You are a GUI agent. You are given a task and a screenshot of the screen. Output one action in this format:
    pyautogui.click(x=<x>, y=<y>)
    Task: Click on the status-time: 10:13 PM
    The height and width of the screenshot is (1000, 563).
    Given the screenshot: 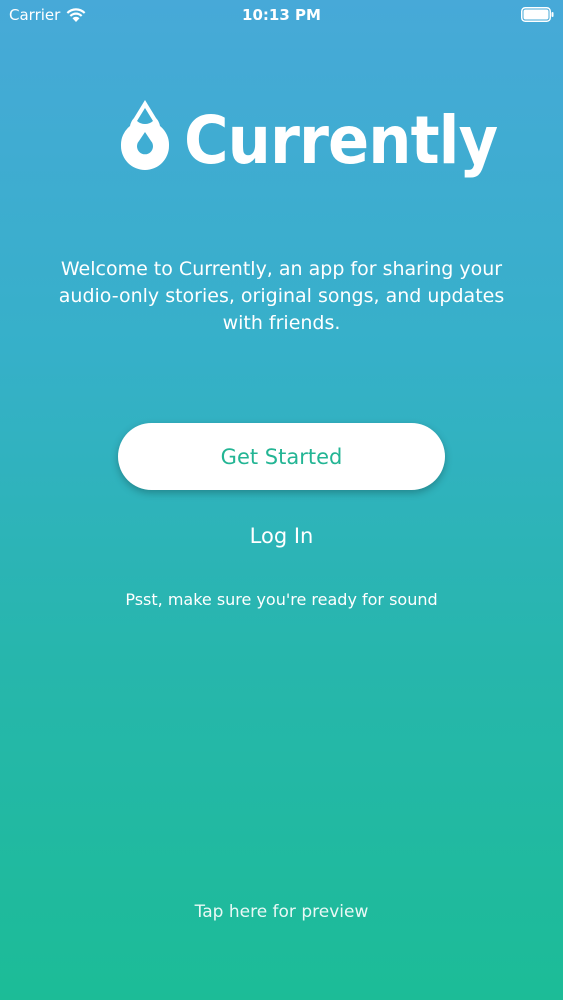 What is the action you would take?
    pyautogui.click(x=281, y=15)
    